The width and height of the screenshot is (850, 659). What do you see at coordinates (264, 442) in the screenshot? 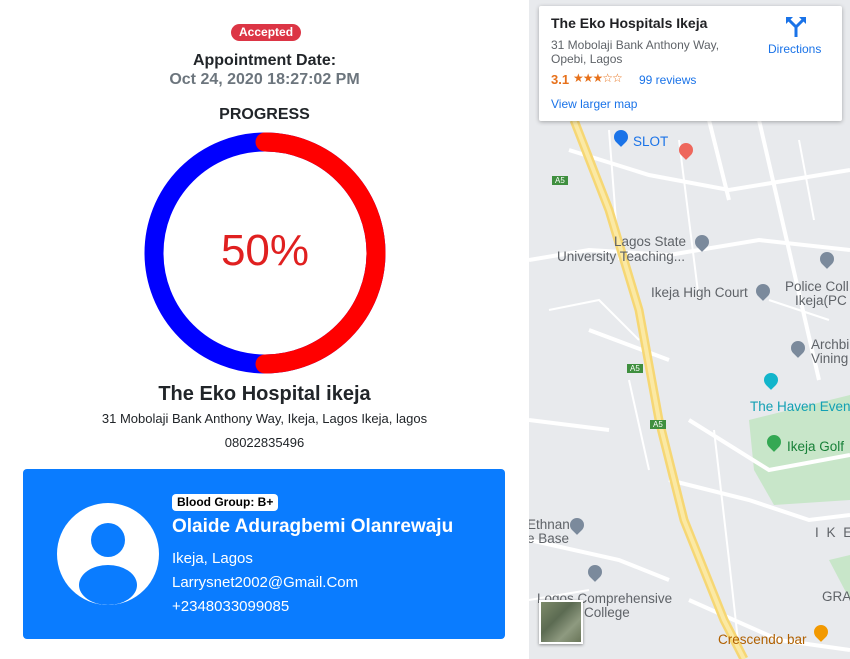
I see `hospital-phone: 08022835496` at bounding box center [264, 442].